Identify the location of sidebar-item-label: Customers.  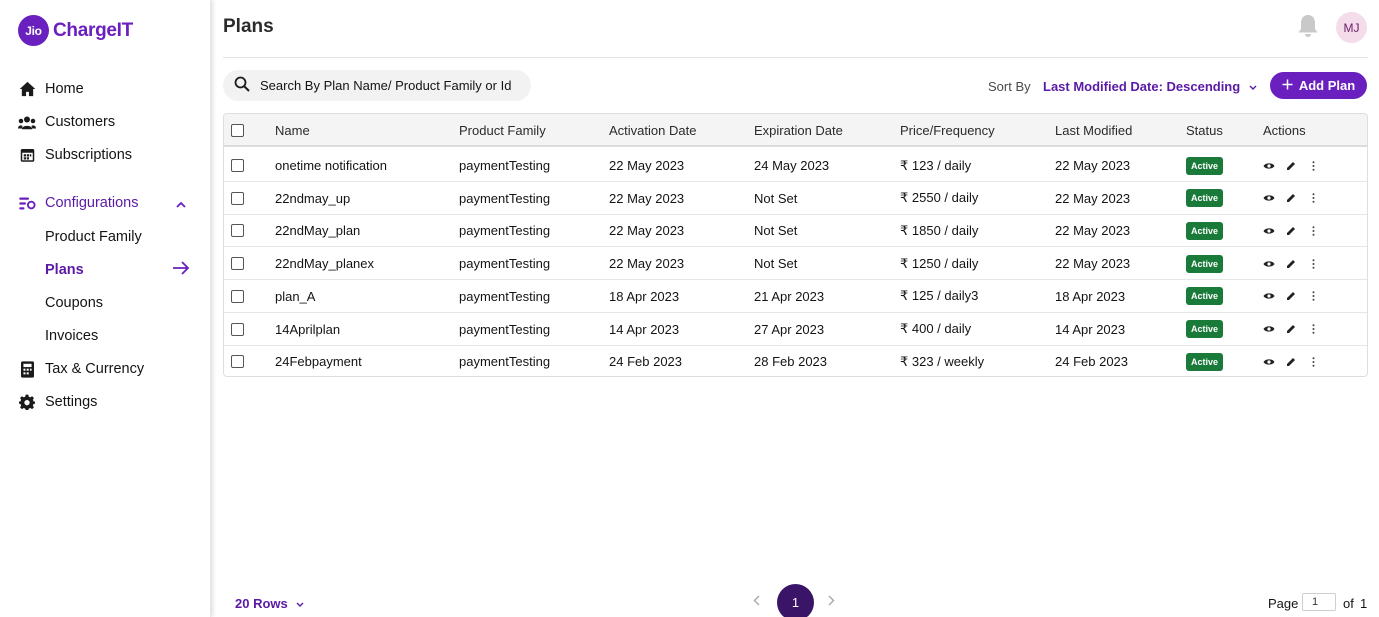
(80, 122).